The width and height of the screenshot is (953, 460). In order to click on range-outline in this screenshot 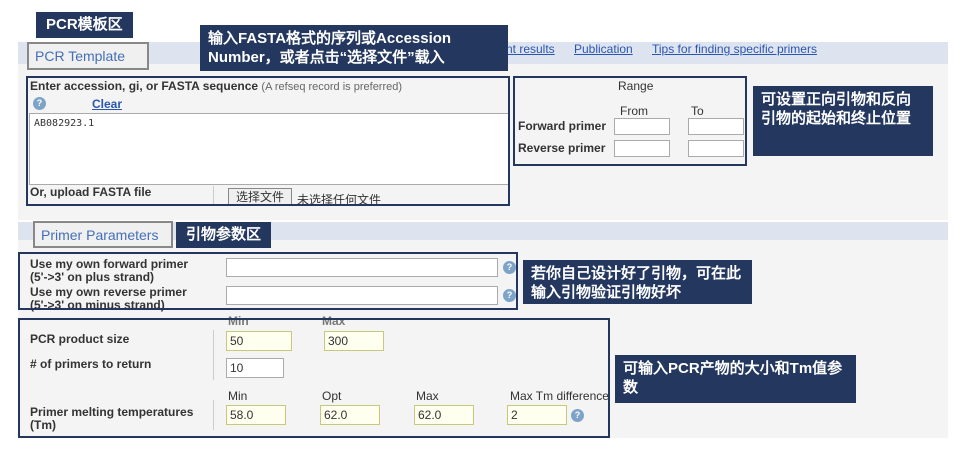, I will do `click(630, 121)`.